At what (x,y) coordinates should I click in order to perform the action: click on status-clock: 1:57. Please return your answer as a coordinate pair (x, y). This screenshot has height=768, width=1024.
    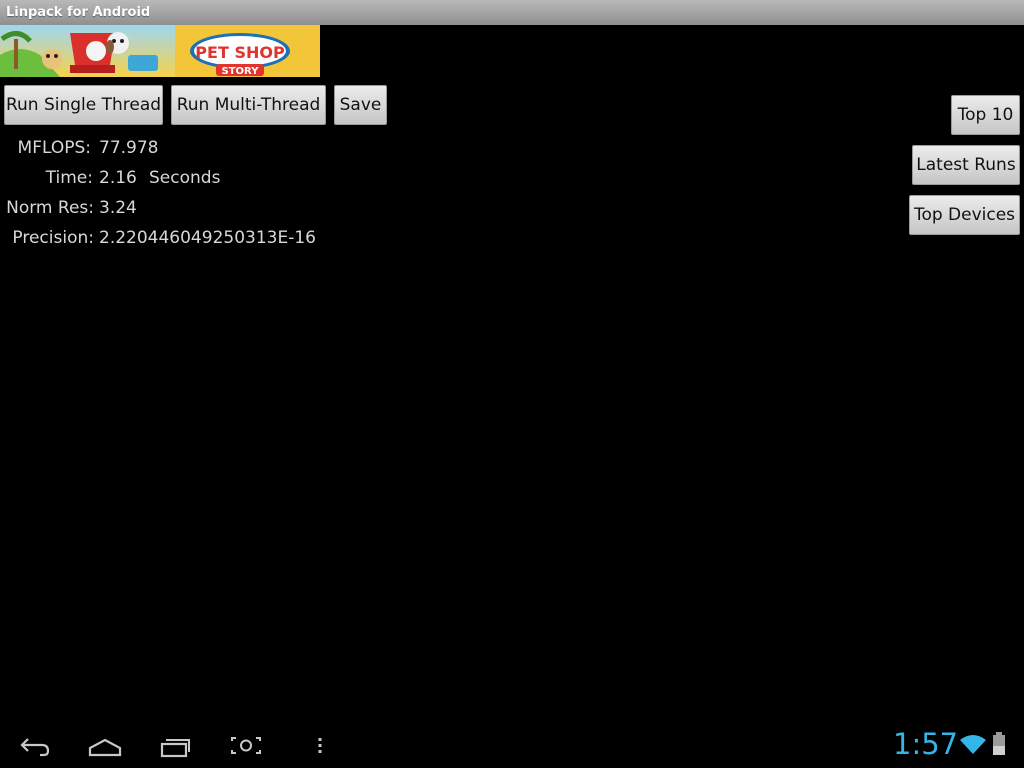
    Looking at the image, I should click on (926, 744).